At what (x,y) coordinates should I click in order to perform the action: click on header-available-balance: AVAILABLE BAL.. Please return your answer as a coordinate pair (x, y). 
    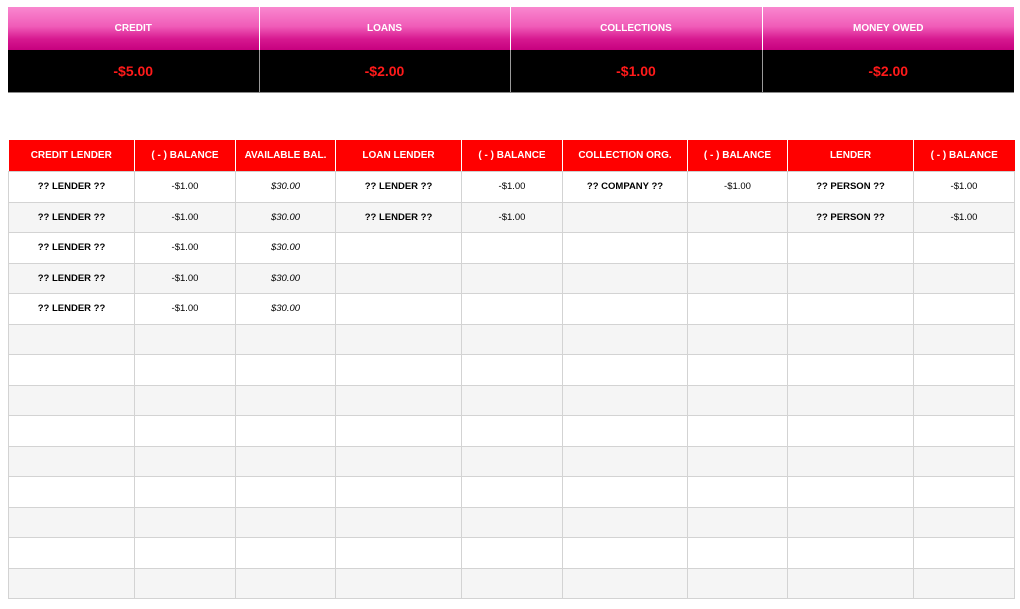
    Looking at the image, I should click on (285, 156).